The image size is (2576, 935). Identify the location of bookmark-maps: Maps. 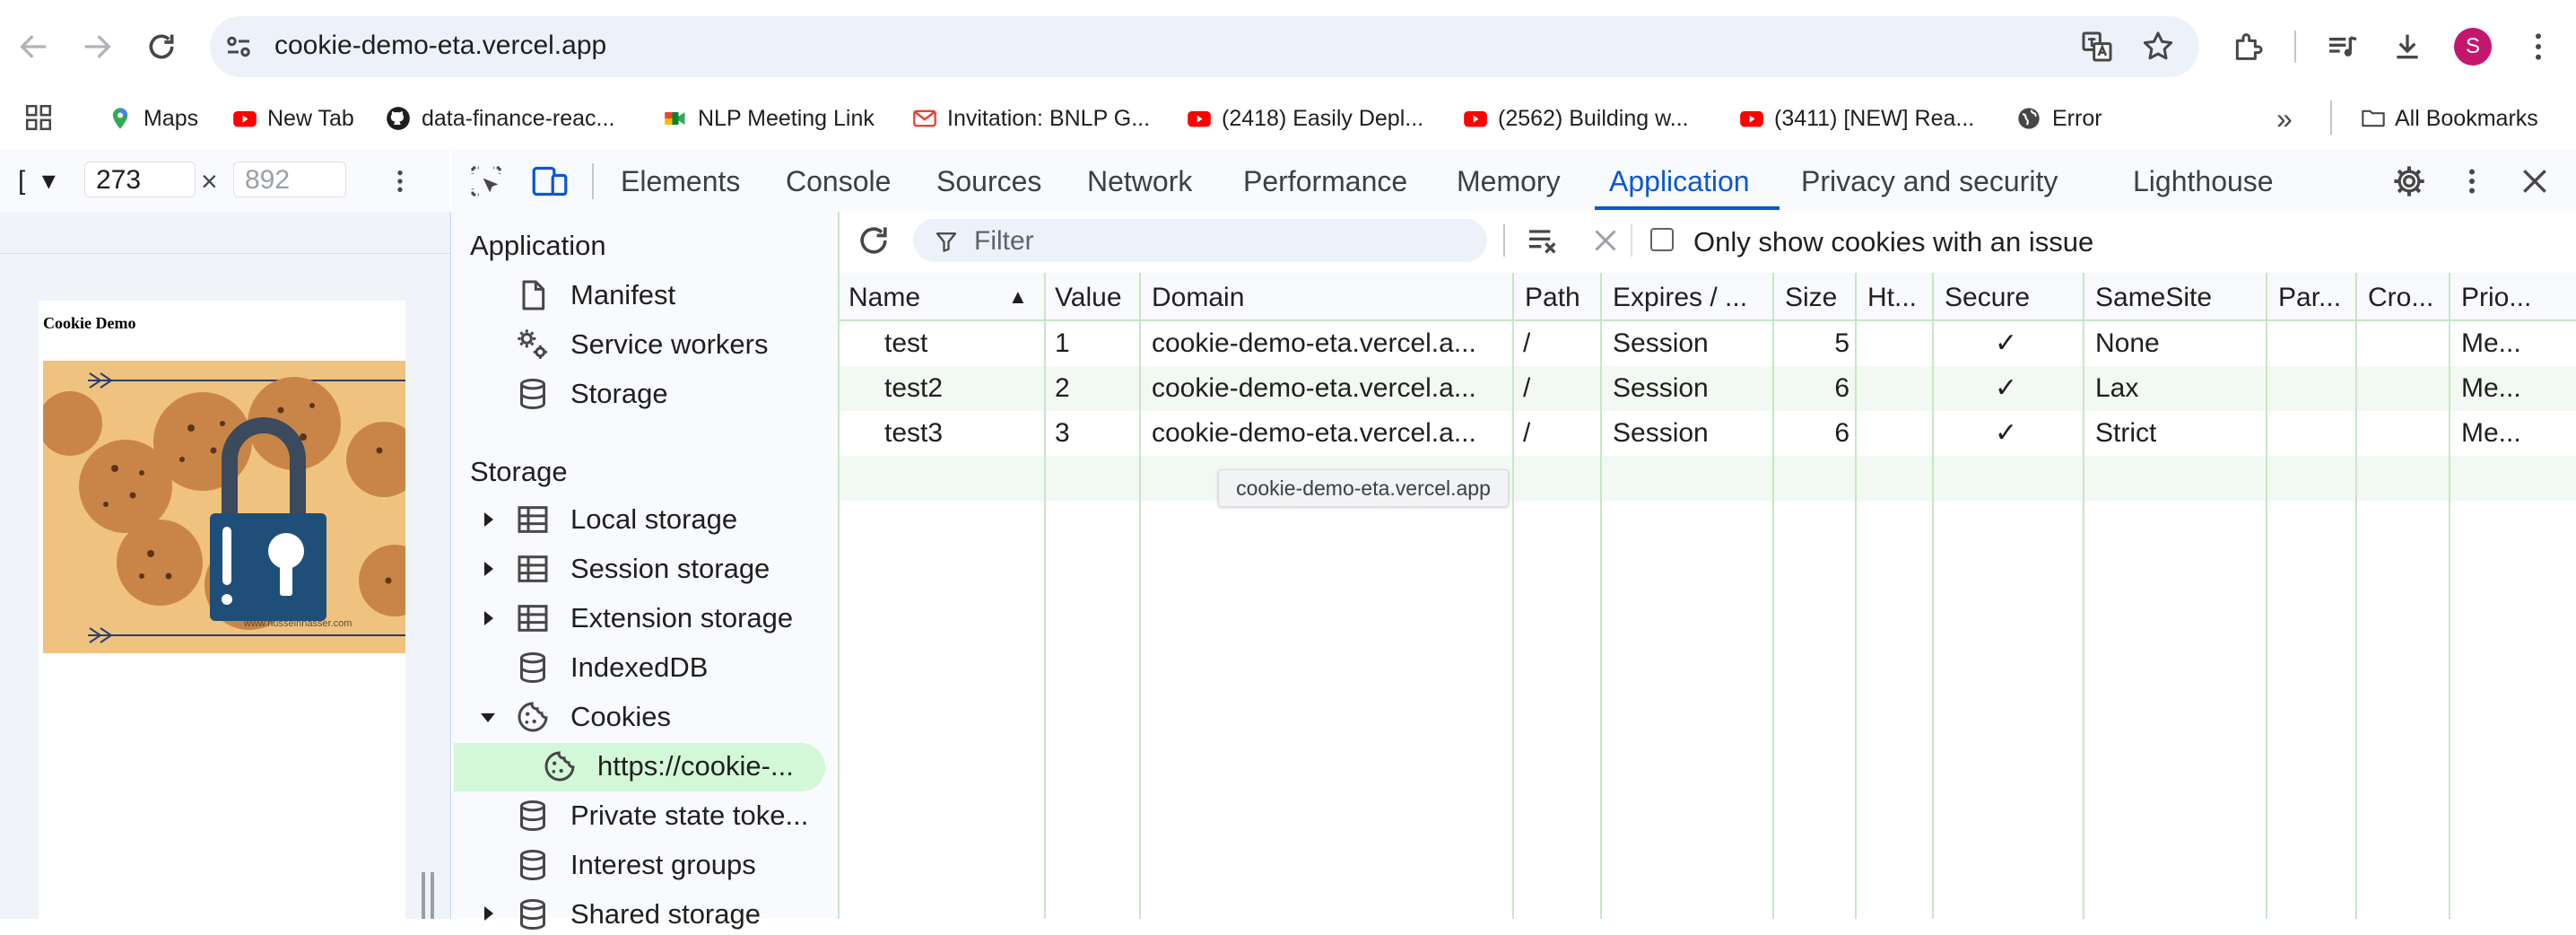
(153, 118).